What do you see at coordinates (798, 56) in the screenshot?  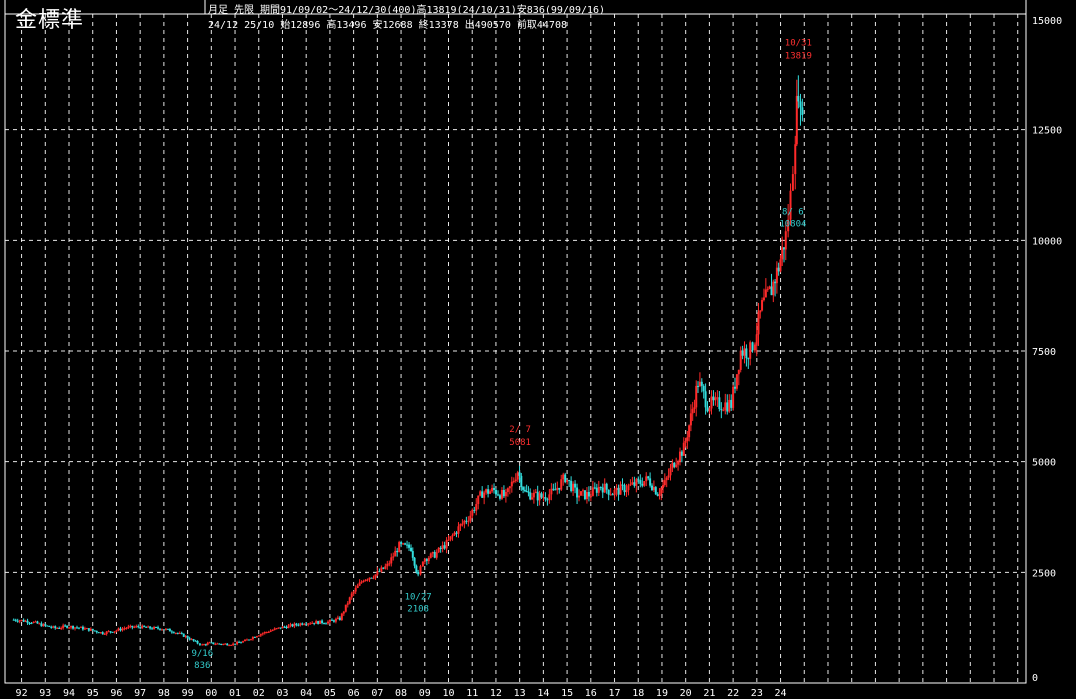 I see `annotation-value: 13819` at bounding box center [798, 56].